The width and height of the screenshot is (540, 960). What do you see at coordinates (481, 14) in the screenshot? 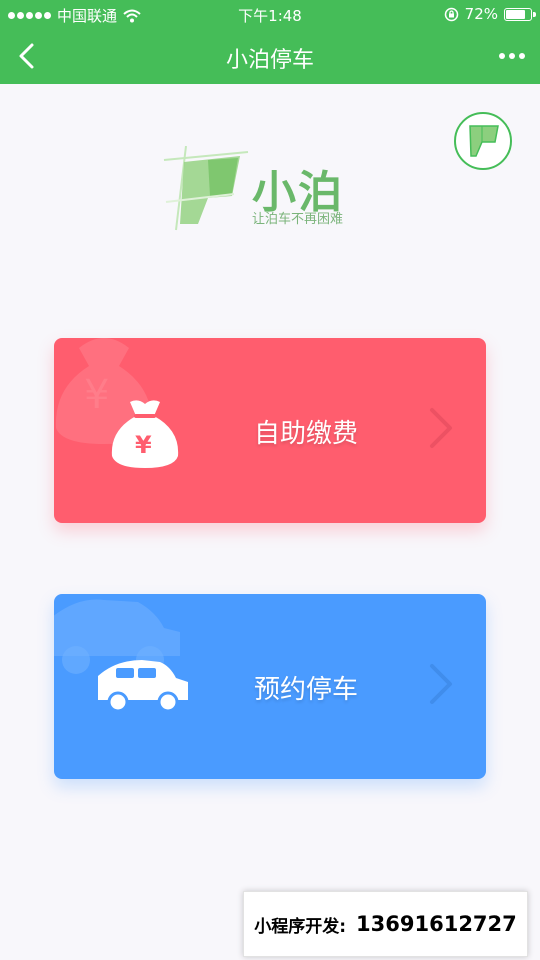
I see `battery-percent: 72%` at bounding box center [481, 14].